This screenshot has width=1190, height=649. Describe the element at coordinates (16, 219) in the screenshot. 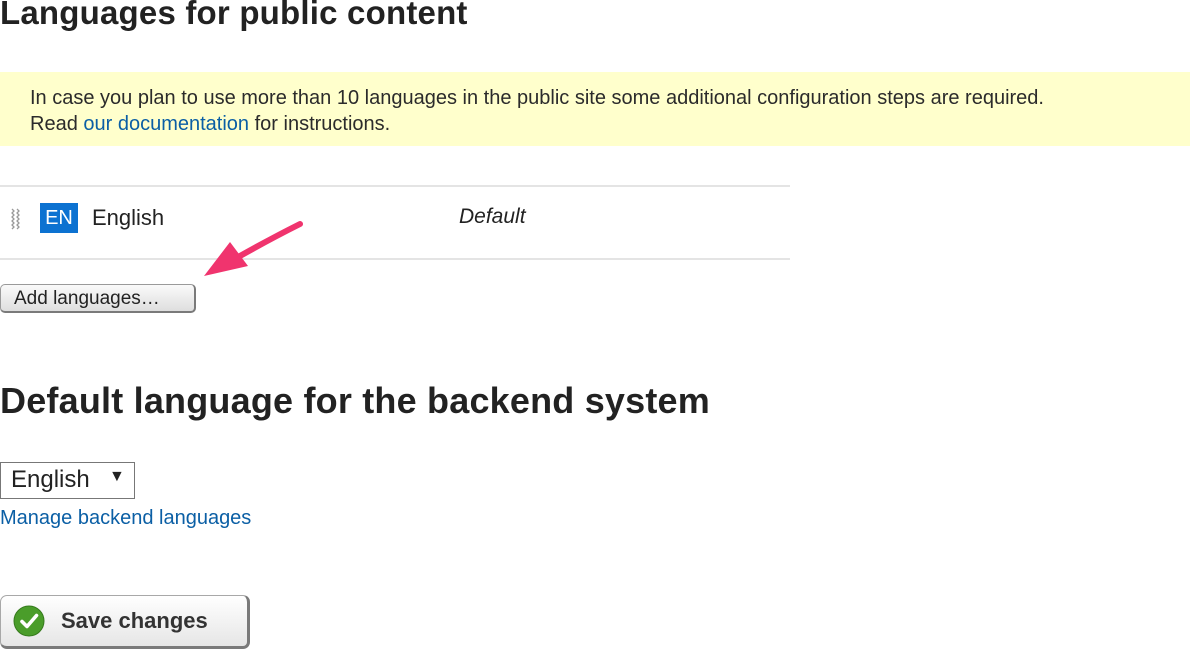

I see `drag-handle-icon` at that location.